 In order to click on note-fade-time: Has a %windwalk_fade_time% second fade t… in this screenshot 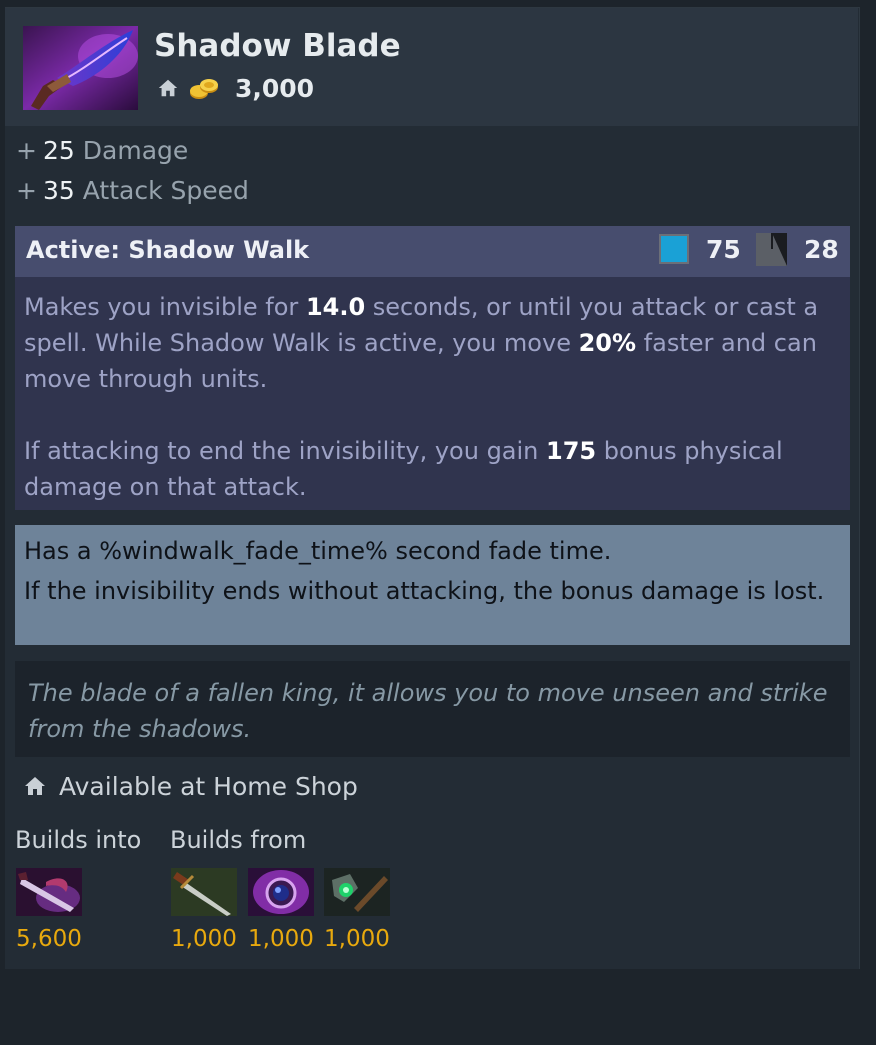, I will do `click(318, 551)`.